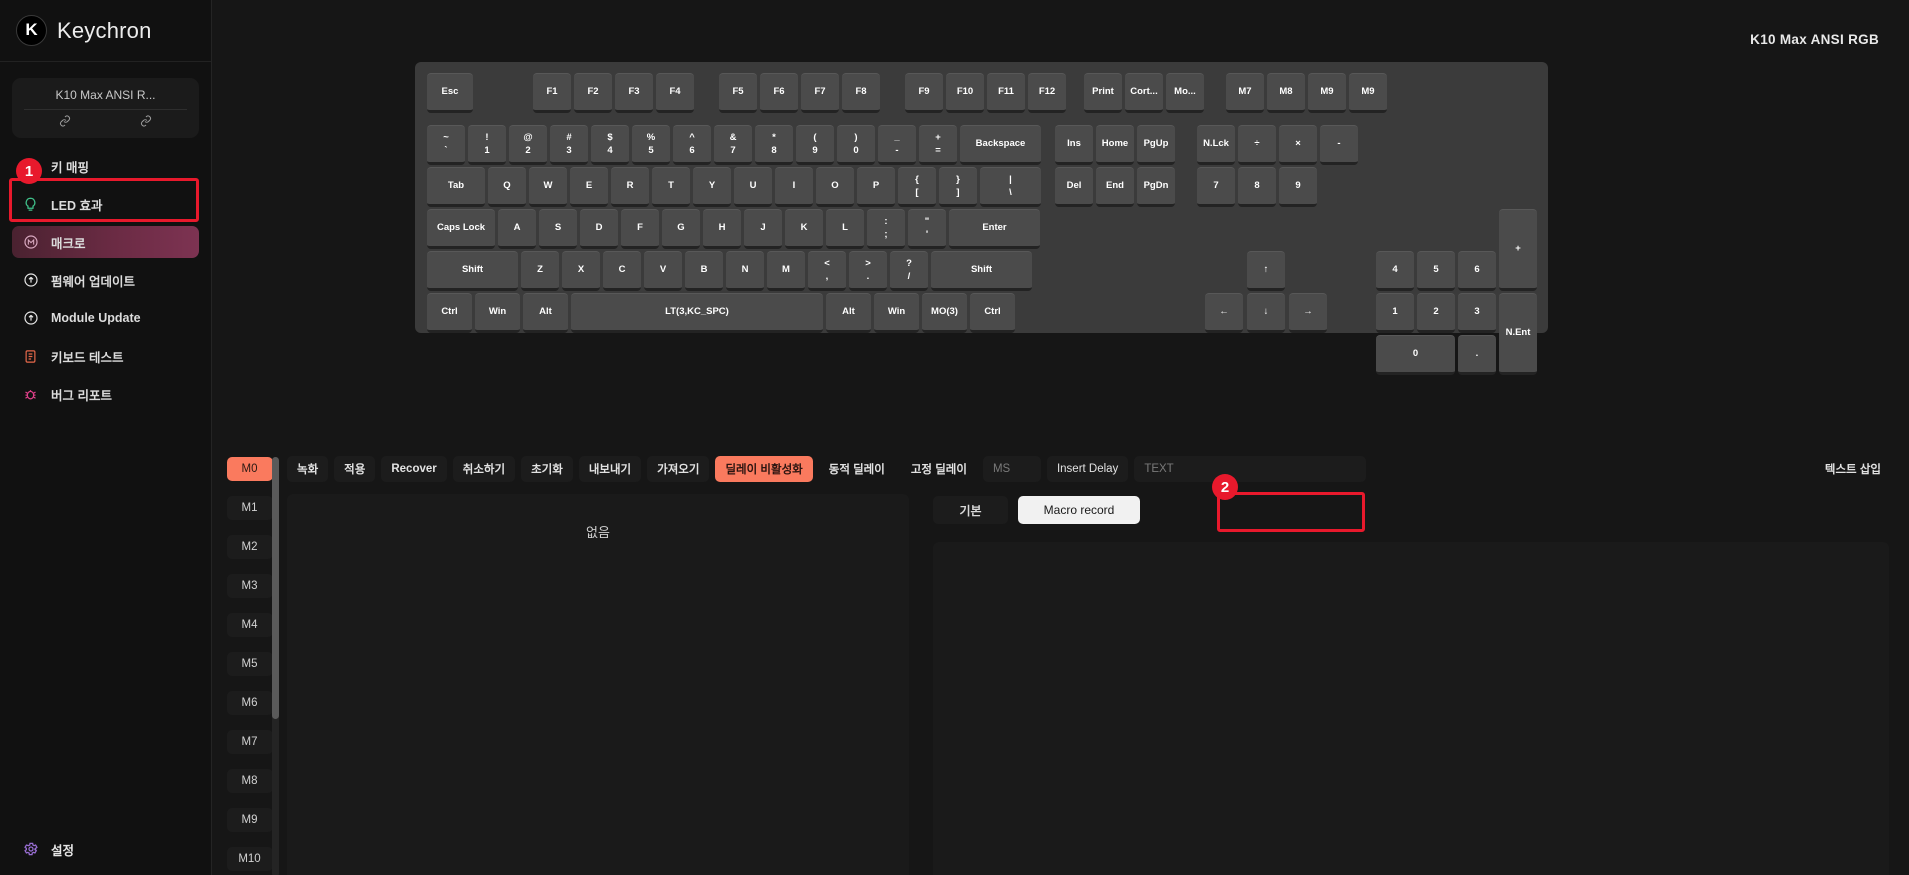 The height and width of the screenshot is (875, 1909). What do you see at coordinates (939, 469) in the screenshot?
I see `toolbar-button: 고정 딜레이` at bounding box center [939, 469].